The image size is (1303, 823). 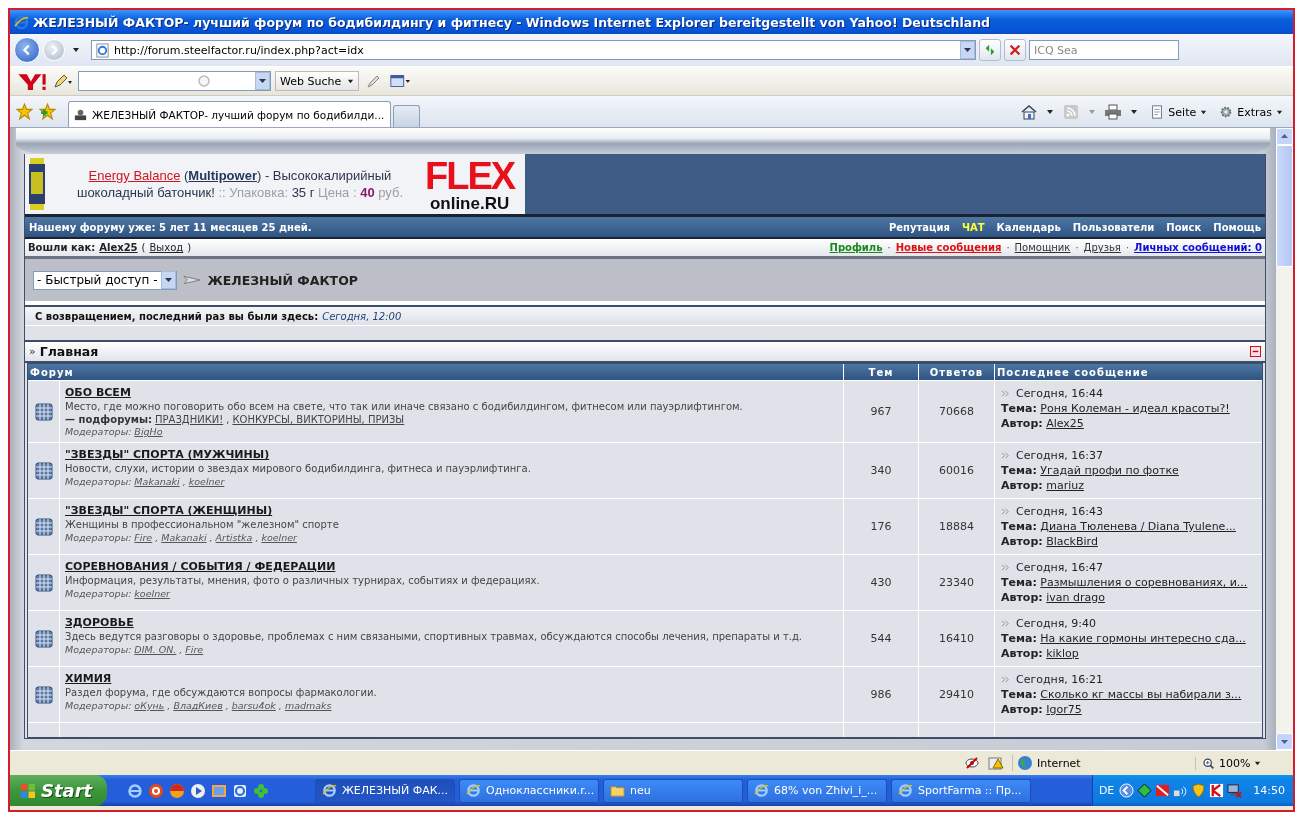 What do you see at coordinates (1226, 112) in the screenshot?
I see `settings-icon` at bounding box center [1226, 112].